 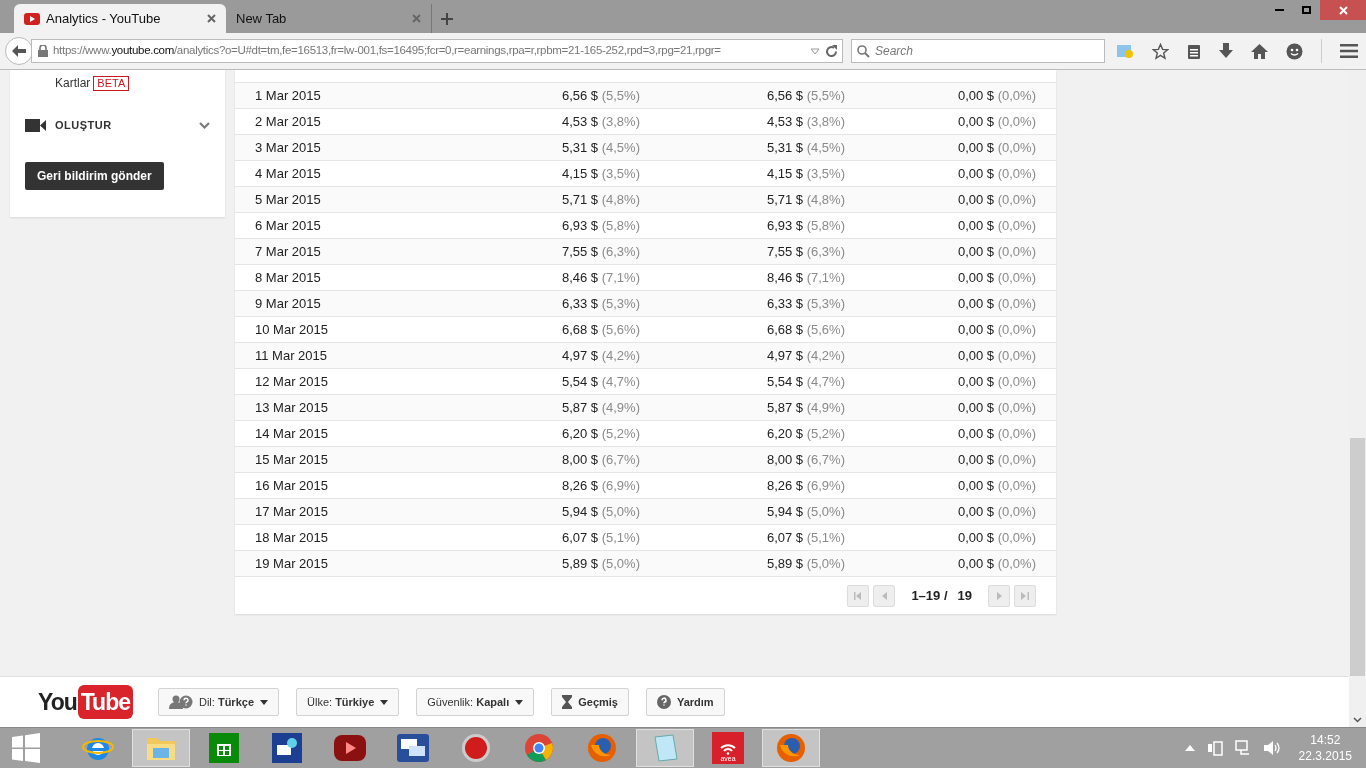 What do you see at coordinates (1357, 557) in the screenshot?
I see `scrollbar-thumb` at bounding box center [1357, 557].